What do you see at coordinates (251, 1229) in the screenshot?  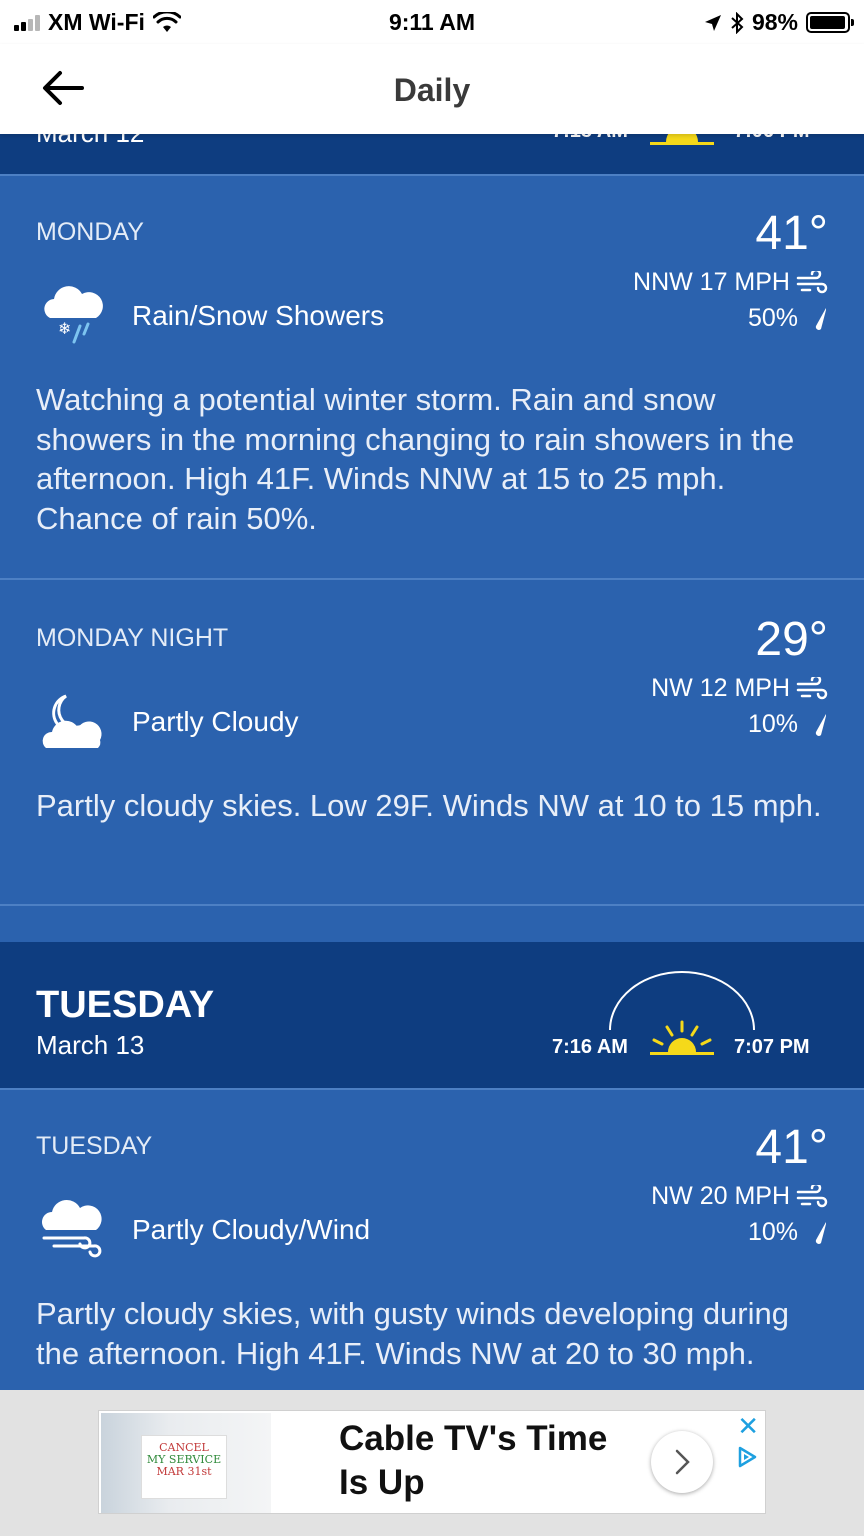 I see `condition-label: Partly Cloudy/Wind` at bounding box center [251, 1229].